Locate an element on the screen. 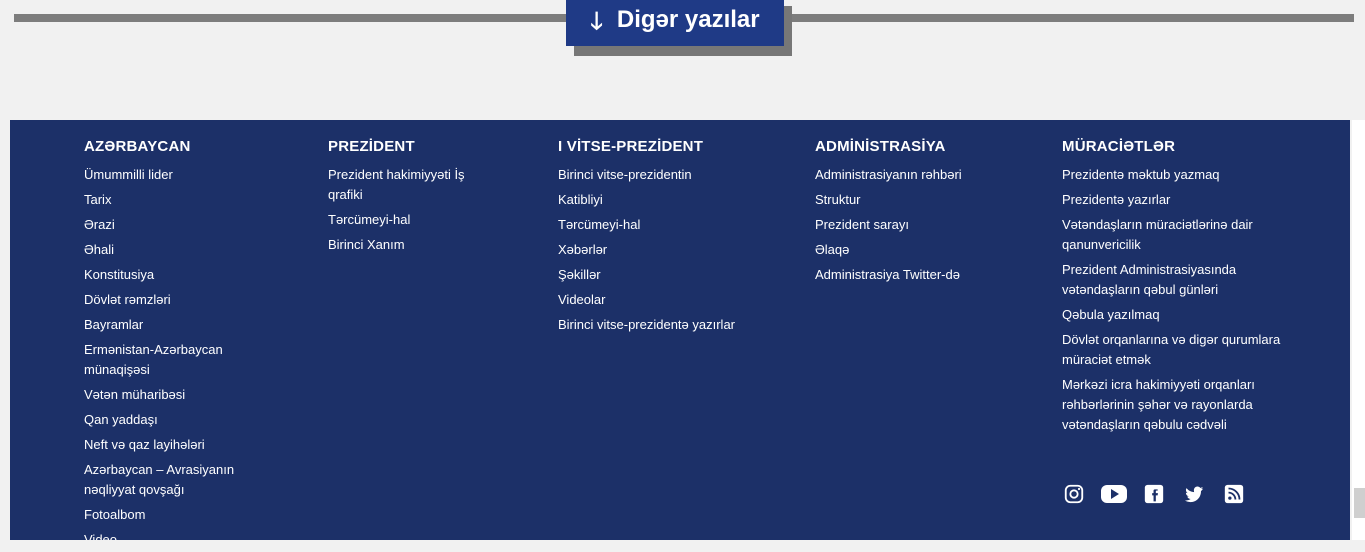  footer-link: Dövlət rəmzləri is located at coordinates (174, 300).